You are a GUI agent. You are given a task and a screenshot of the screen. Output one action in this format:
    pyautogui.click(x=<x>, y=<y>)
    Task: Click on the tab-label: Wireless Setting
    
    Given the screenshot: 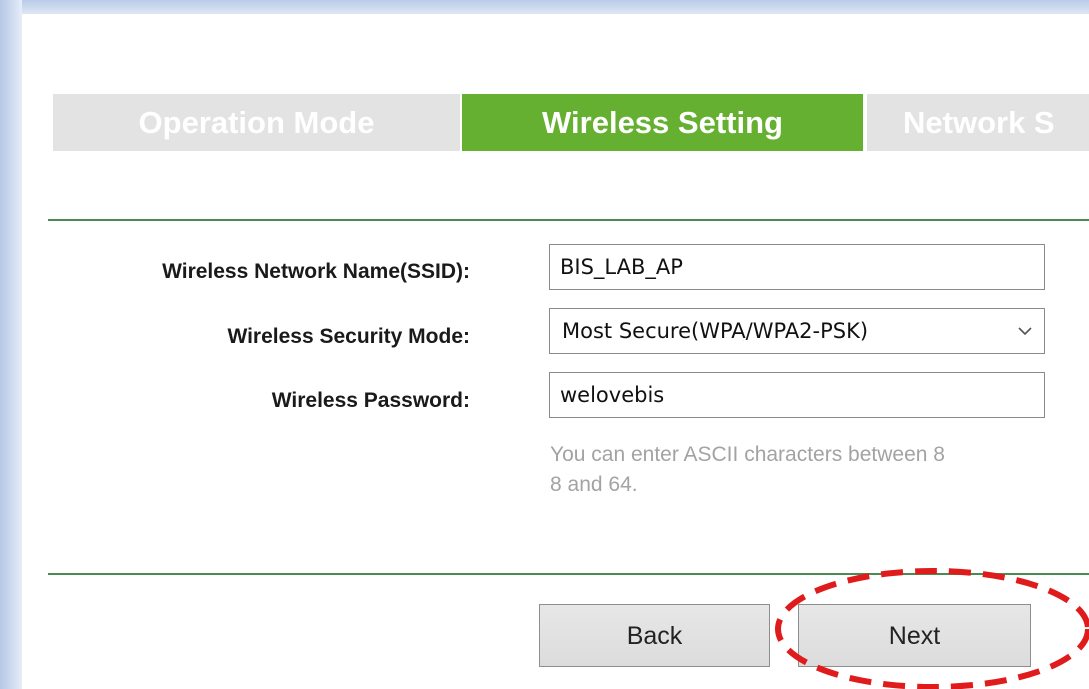 What is the action you would take?
    pyautogui.click(x=662, y=122)
    